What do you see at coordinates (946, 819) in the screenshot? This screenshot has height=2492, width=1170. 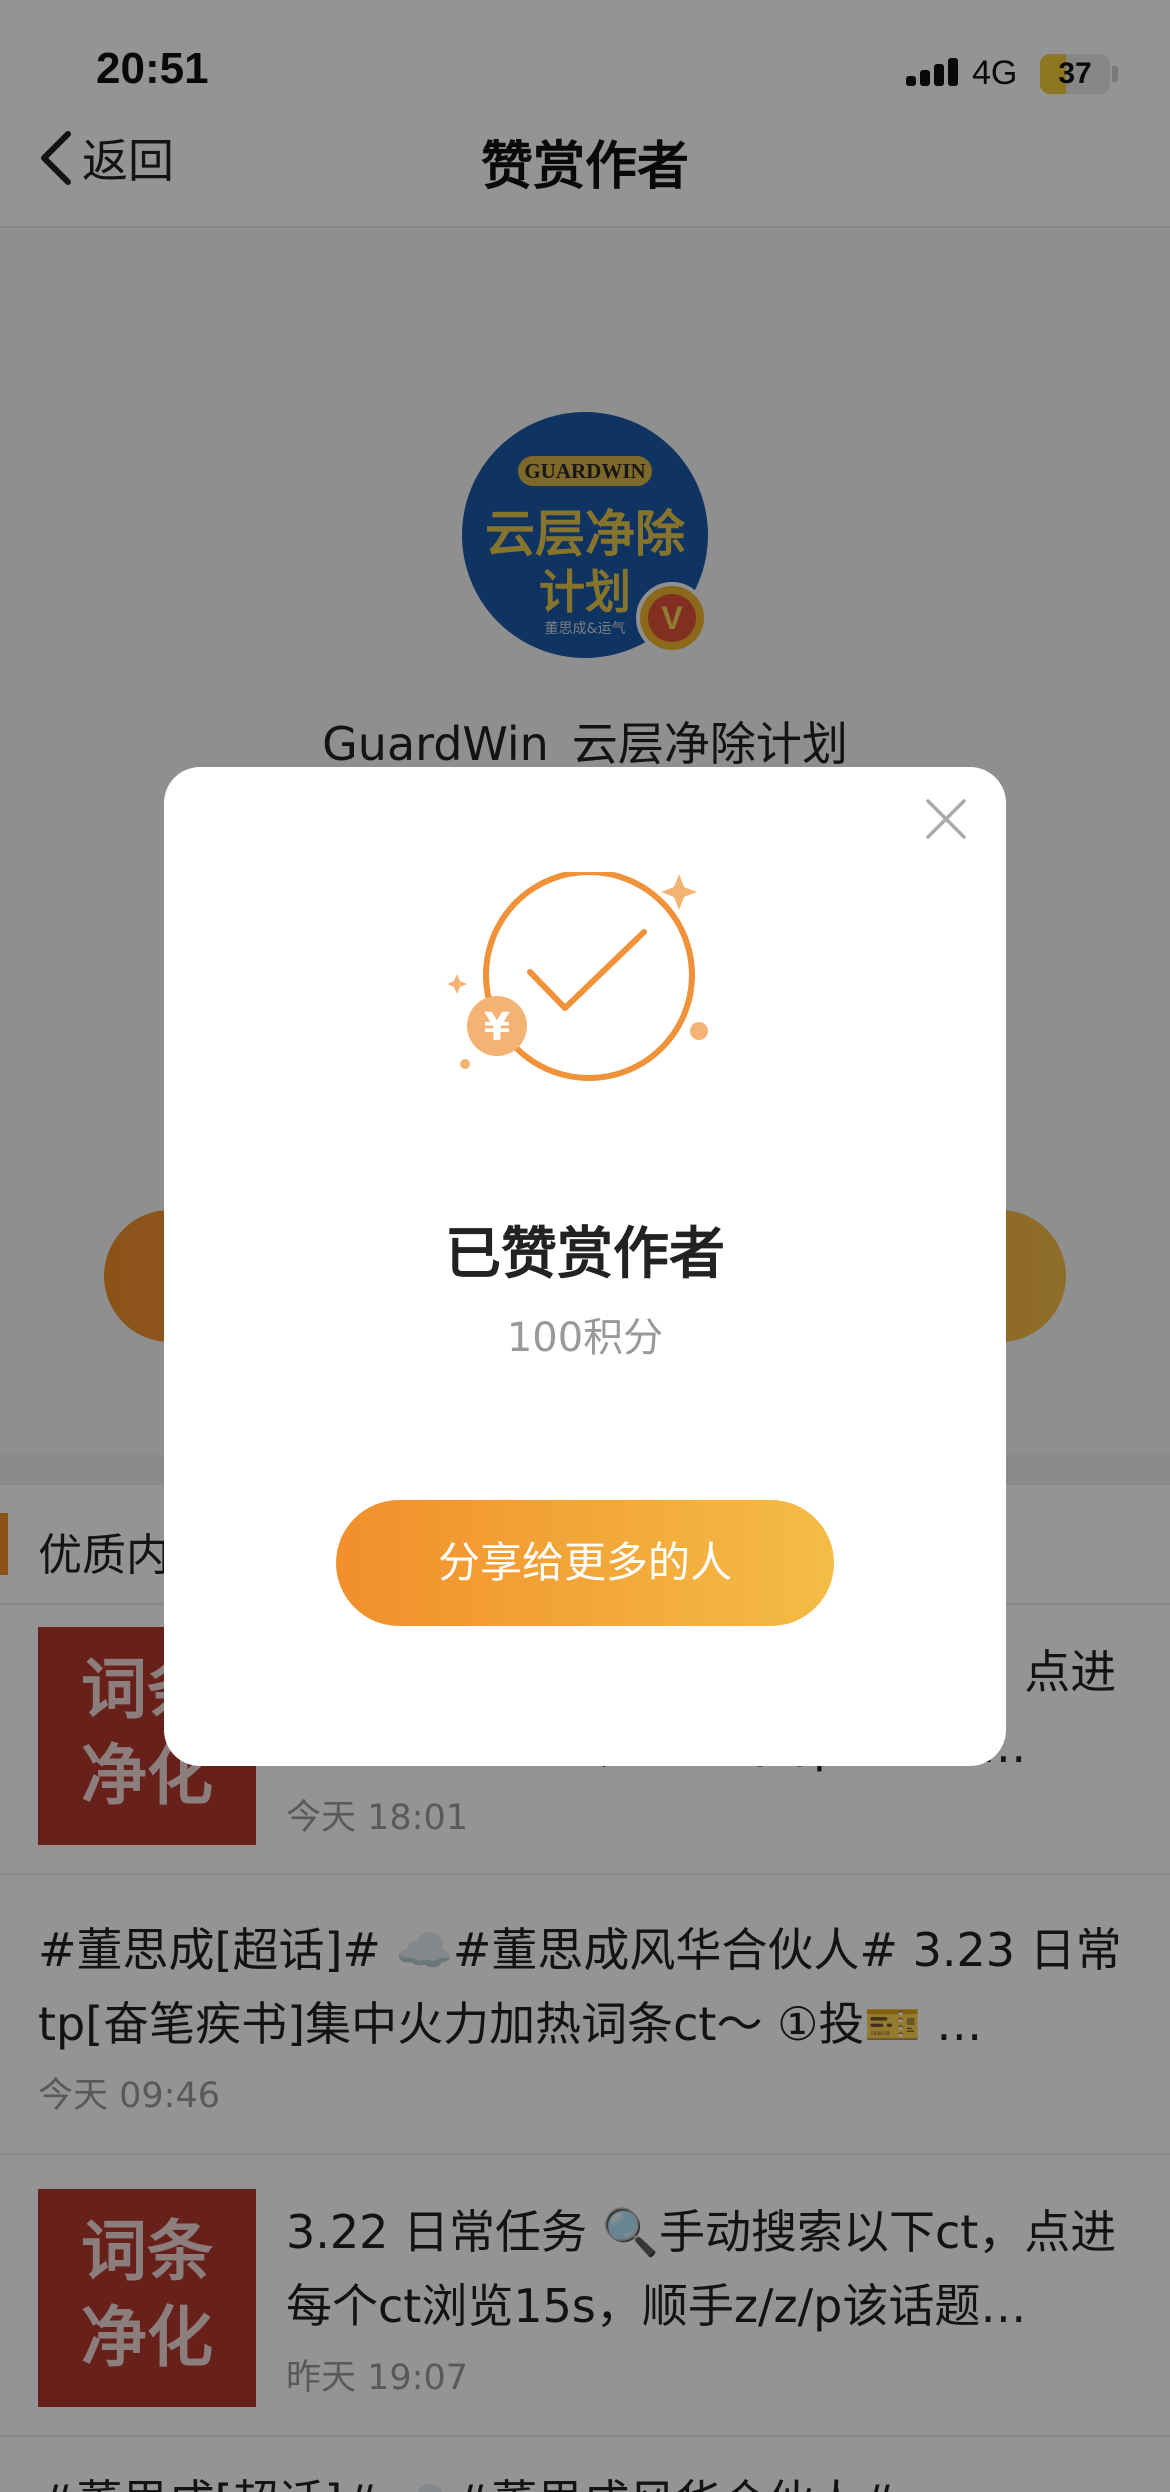 I see `close-icon` at bounding box center [946, 819].